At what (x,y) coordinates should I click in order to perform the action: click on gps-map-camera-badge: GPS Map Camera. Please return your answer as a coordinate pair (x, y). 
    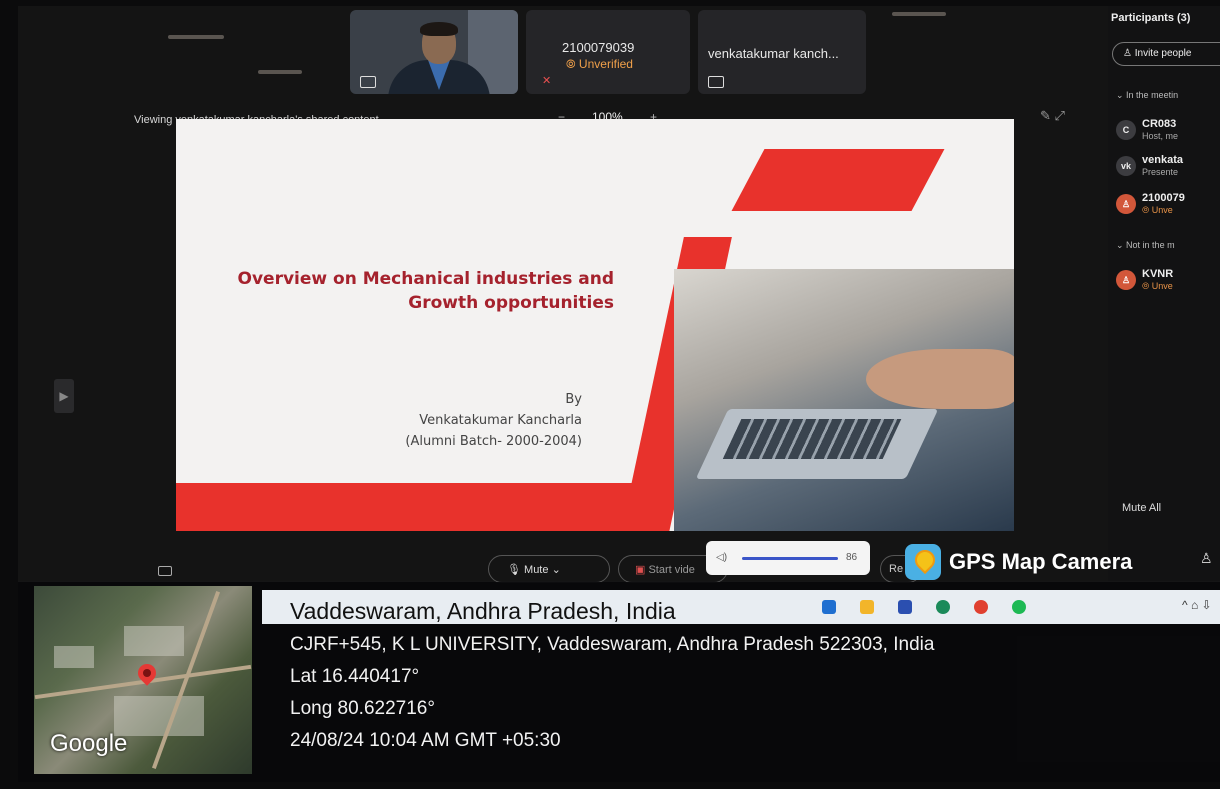
    Looking at the image, I should click on (1018, 562).